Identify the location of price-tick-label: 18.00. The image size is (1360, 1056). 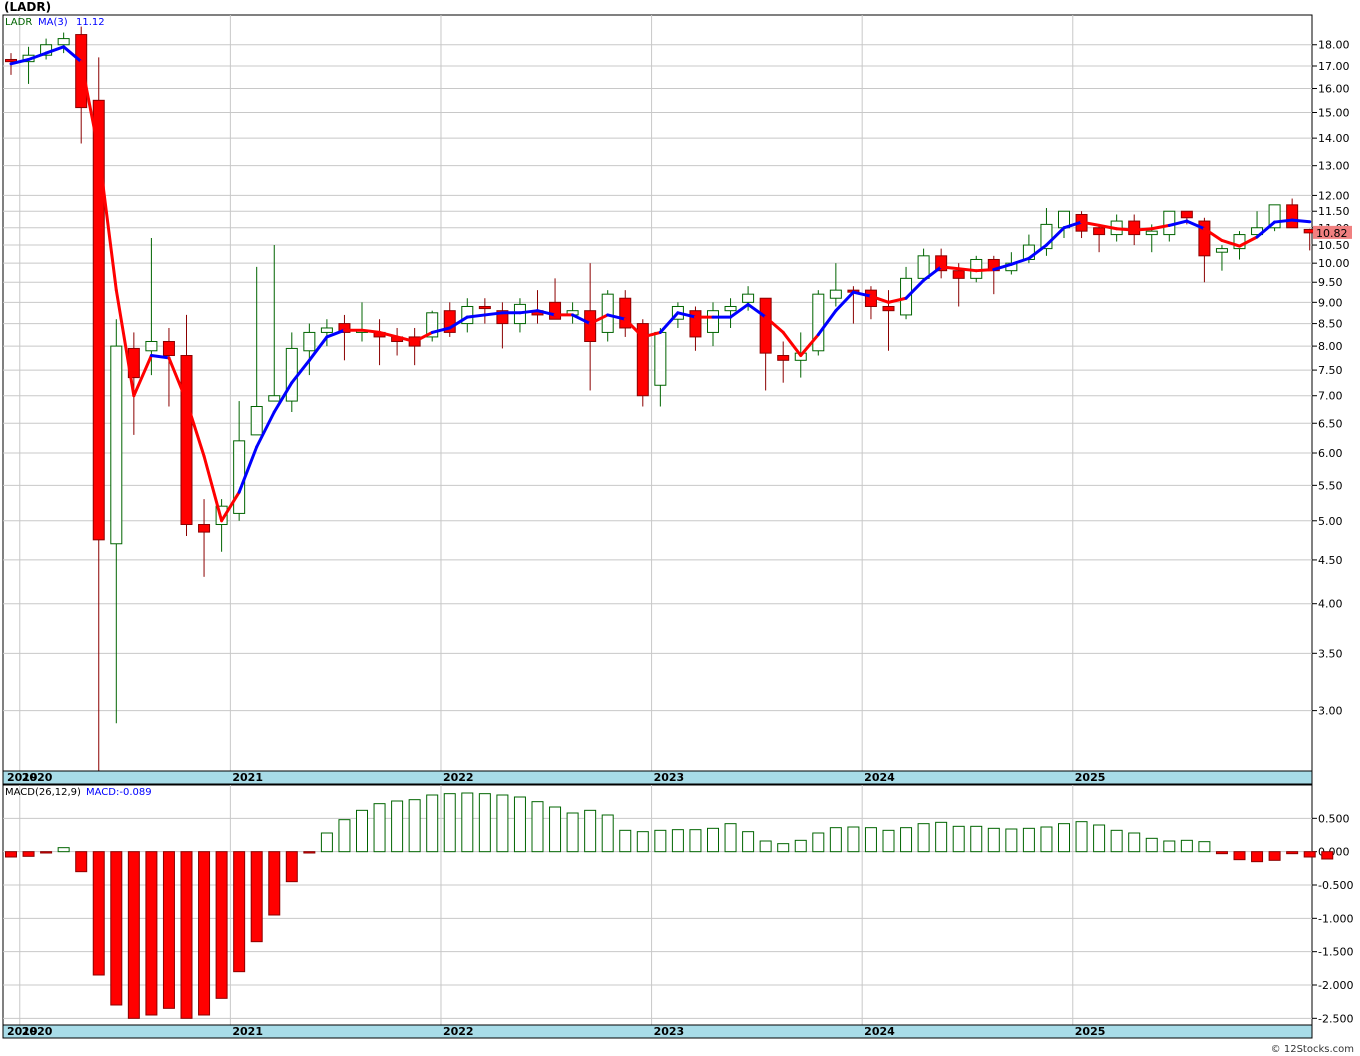
(1334, 45).